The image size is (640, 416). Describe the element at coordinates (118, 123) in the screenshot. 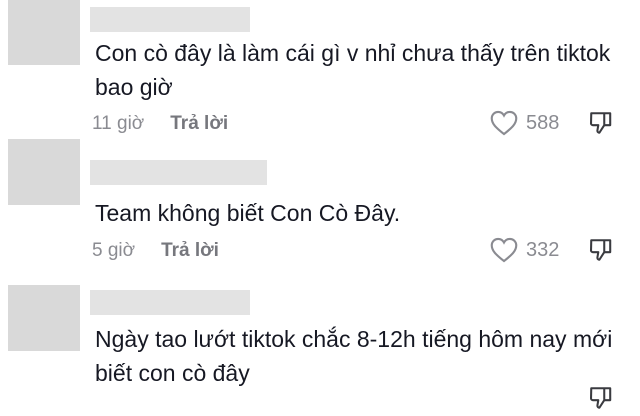

I see `comment-time: 11 giờ` at that location.